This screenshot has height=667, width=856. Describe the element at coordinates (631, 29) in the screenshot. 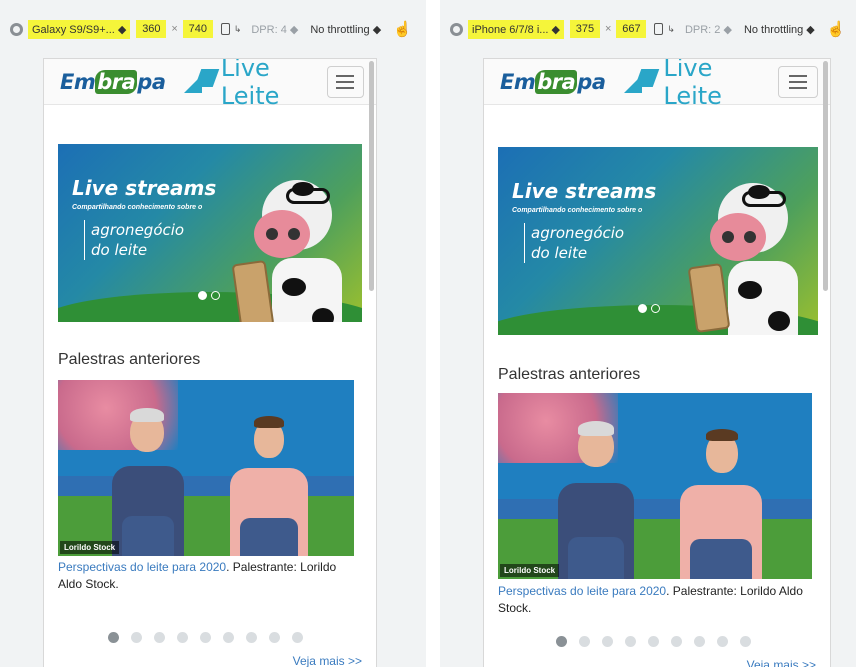

I see `height-input: 667` at that location.